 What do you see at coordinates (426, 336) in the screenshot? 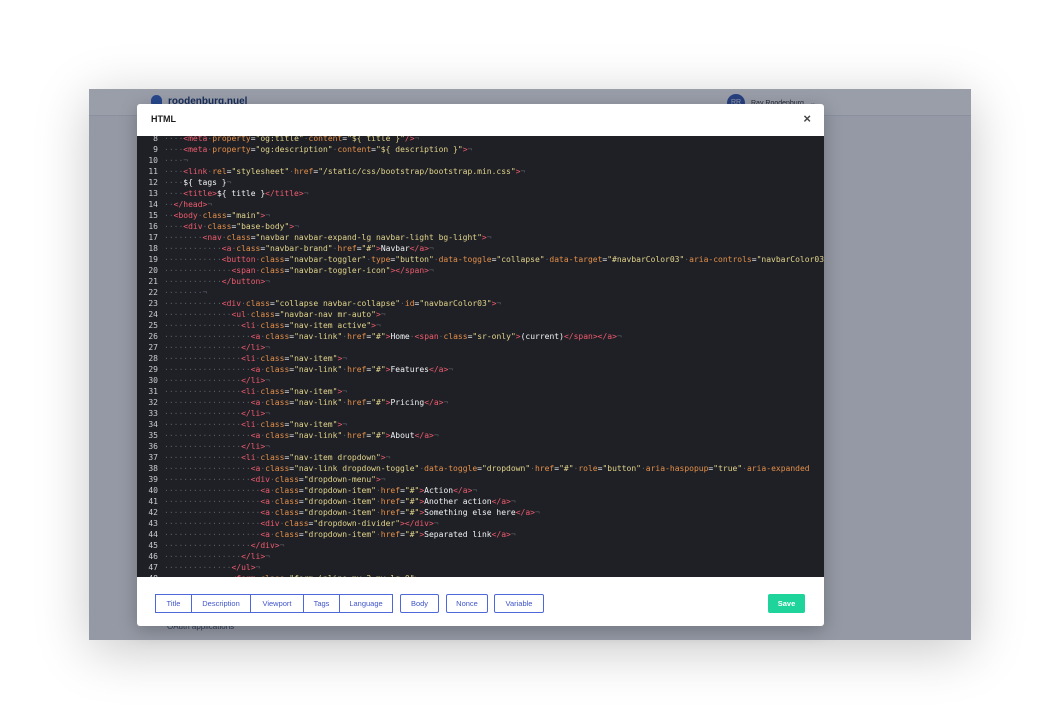
I see `tag-token: <span` at bounding box center [426, 336].